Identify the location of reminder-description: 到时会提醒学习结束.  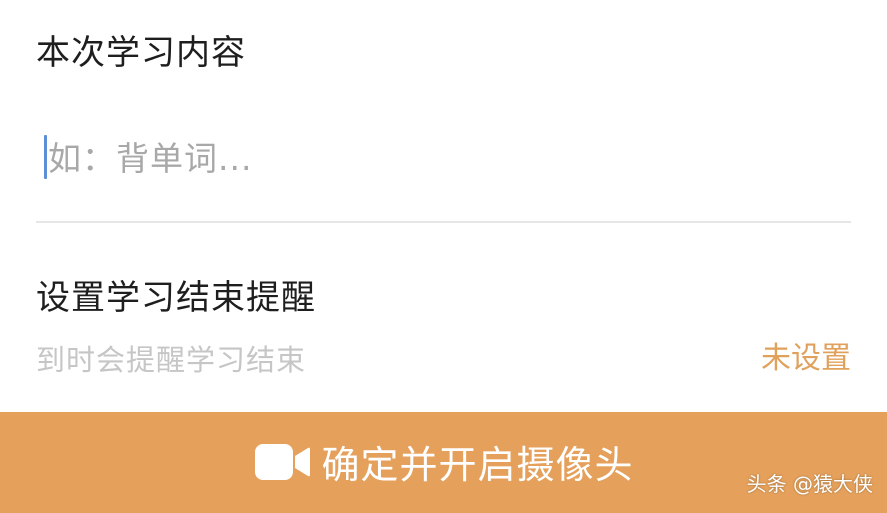
(171, 360).